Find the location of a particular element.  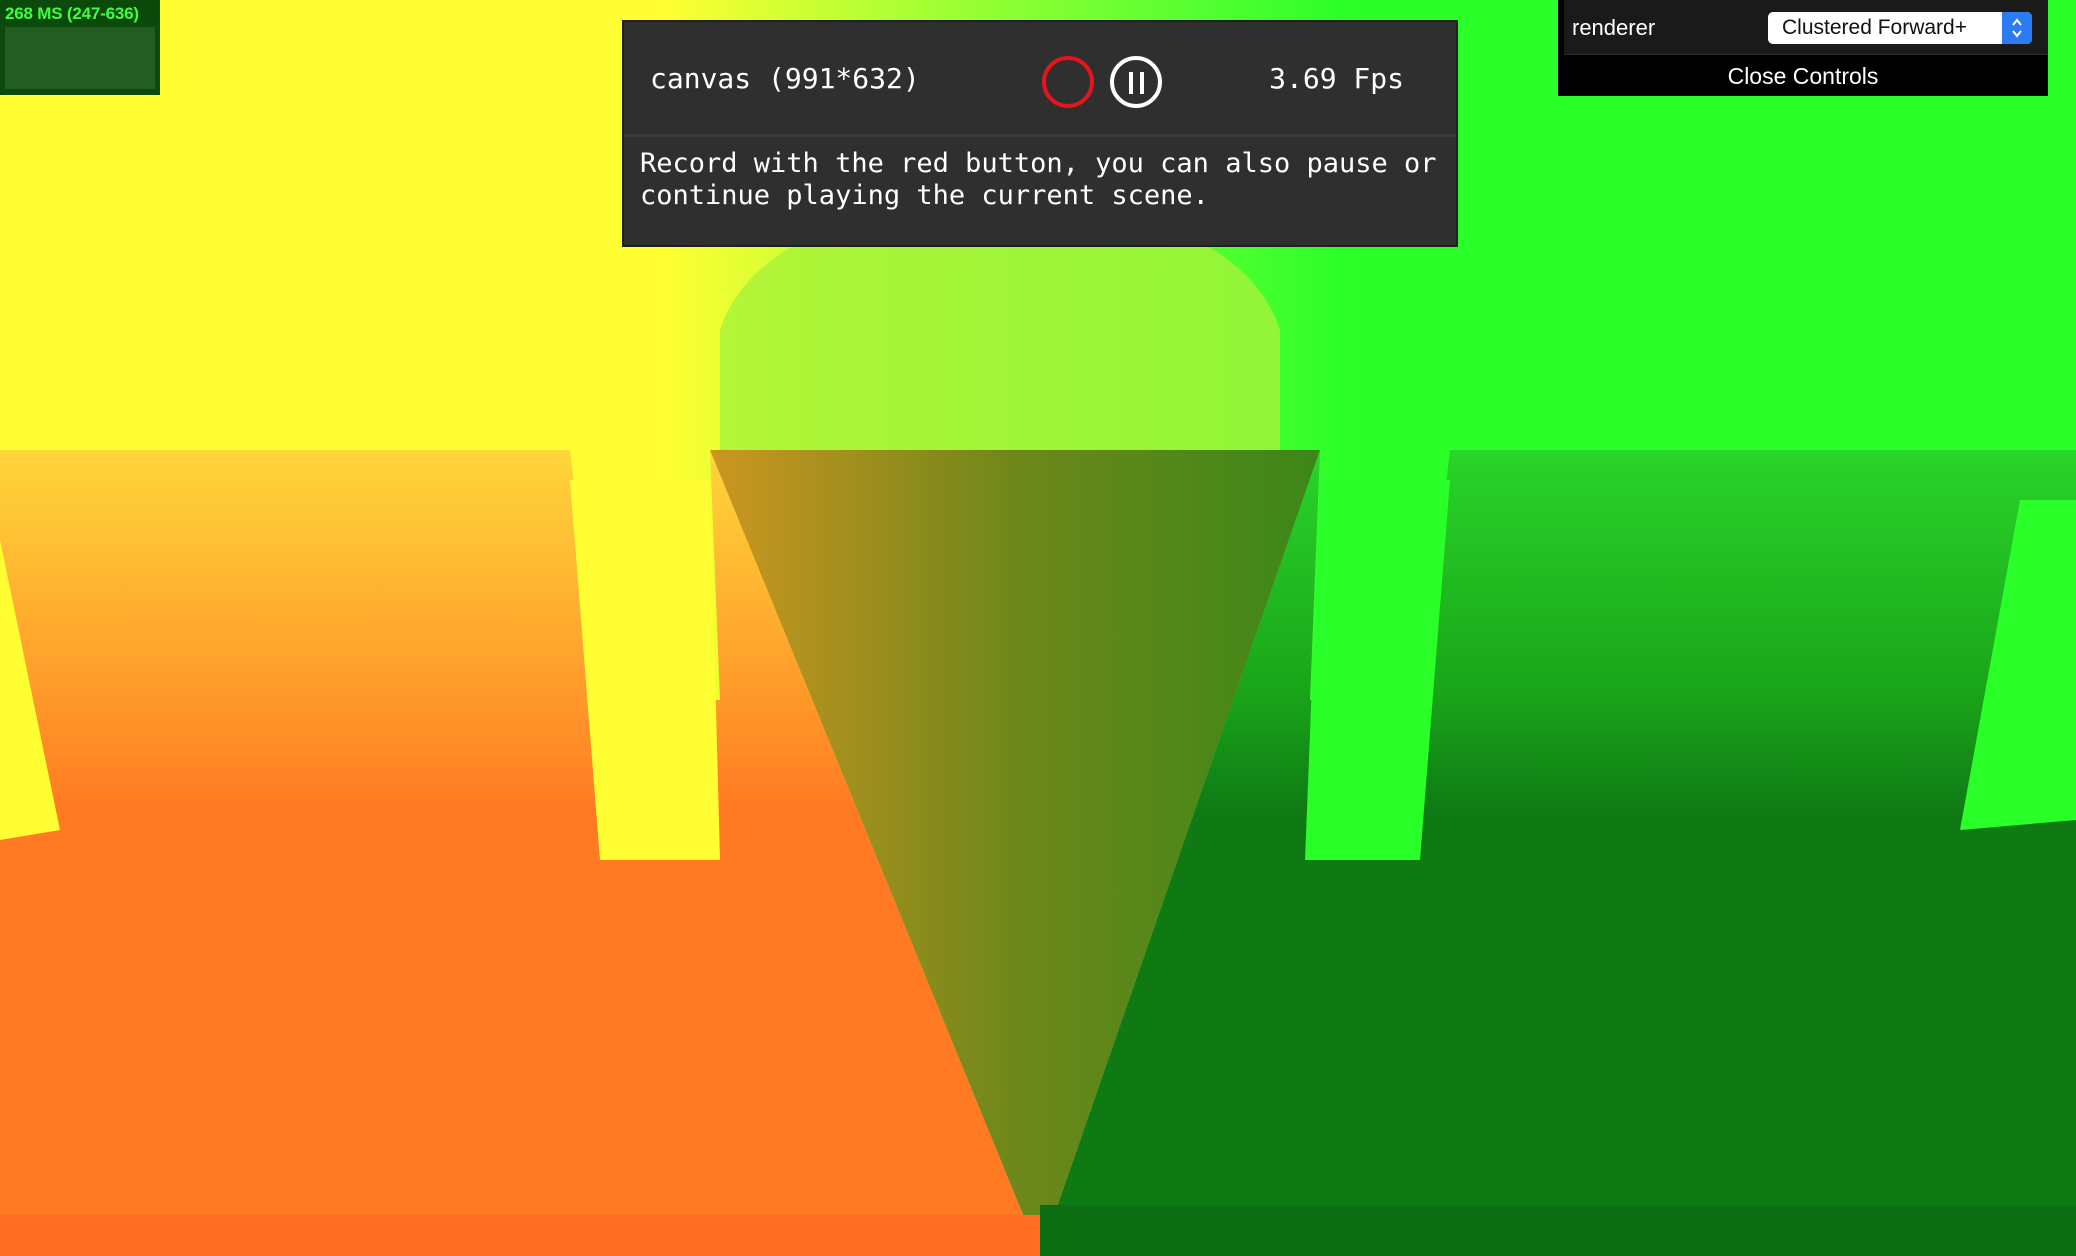

recorder-toolbar: canvas (991*632) 3.69 Fps is located at coordinates (1040, 79).